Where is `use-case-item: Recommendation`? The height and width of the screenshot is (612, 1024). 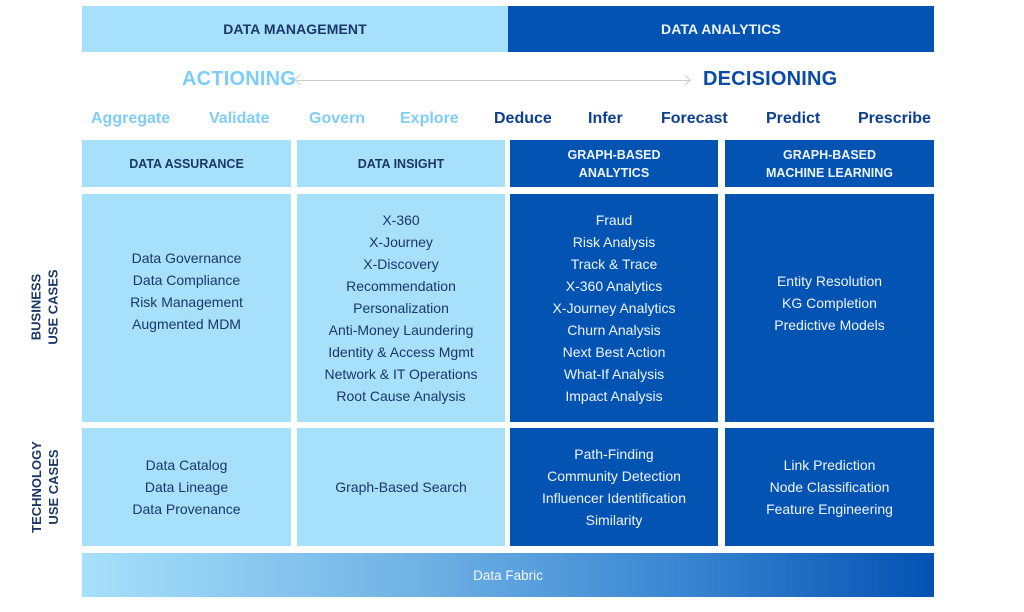 use-case-item: Recommendation is located at coordinates (401, 286).